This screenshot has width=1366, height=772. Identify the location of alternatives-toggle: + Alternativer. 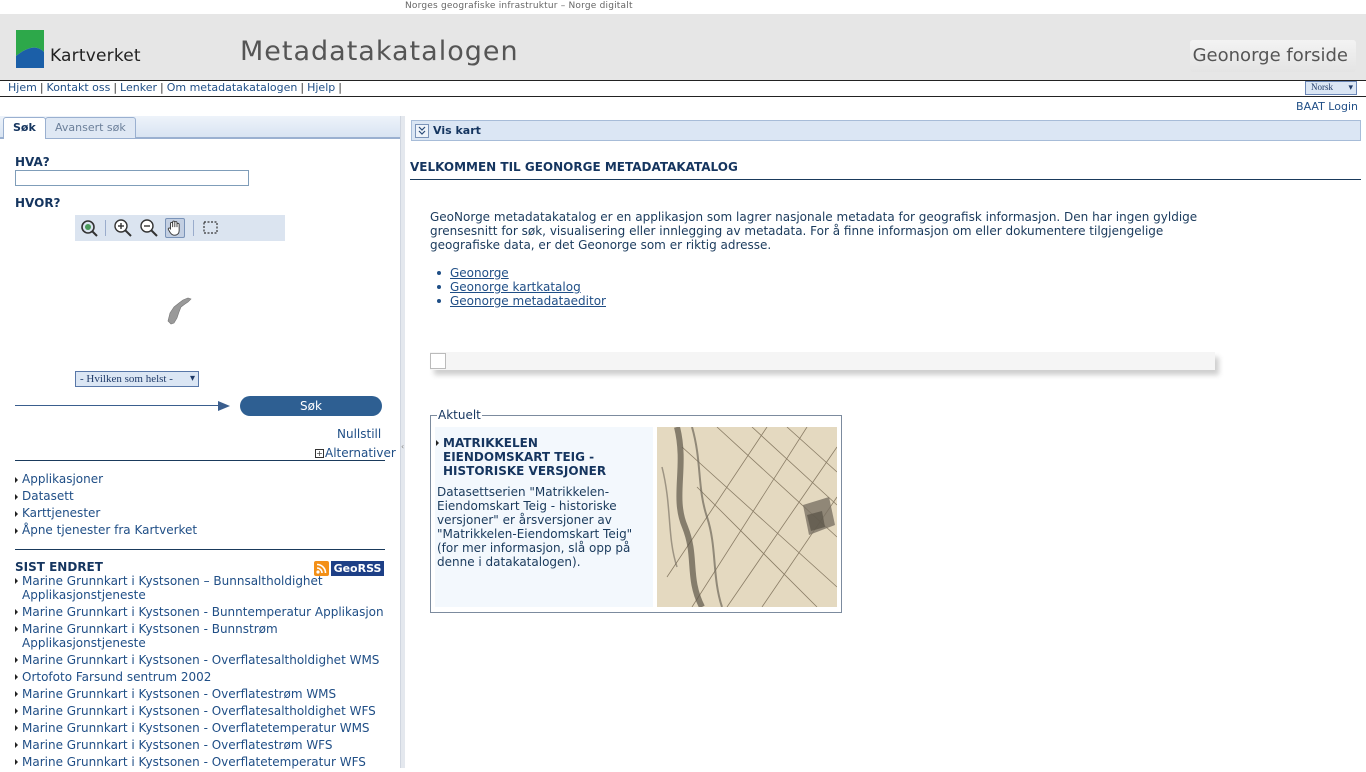
(355, 453).